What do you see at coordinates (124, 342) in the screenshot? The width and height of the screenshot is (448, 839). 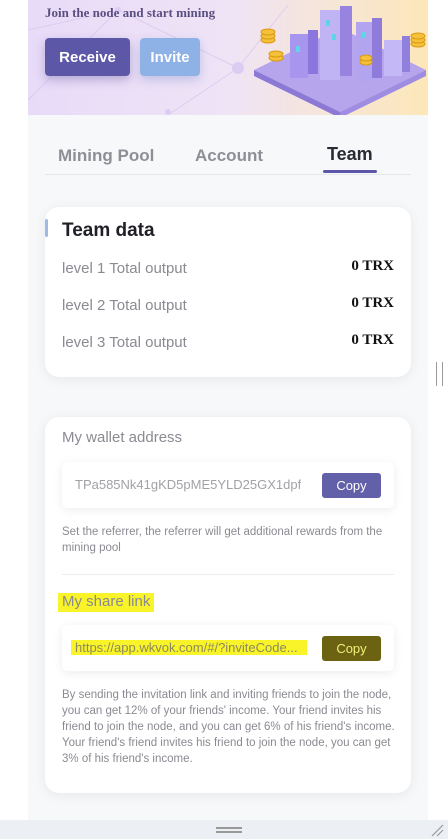 I see `team-row-label: level 3 Total output` at bounding box center [124, 342].